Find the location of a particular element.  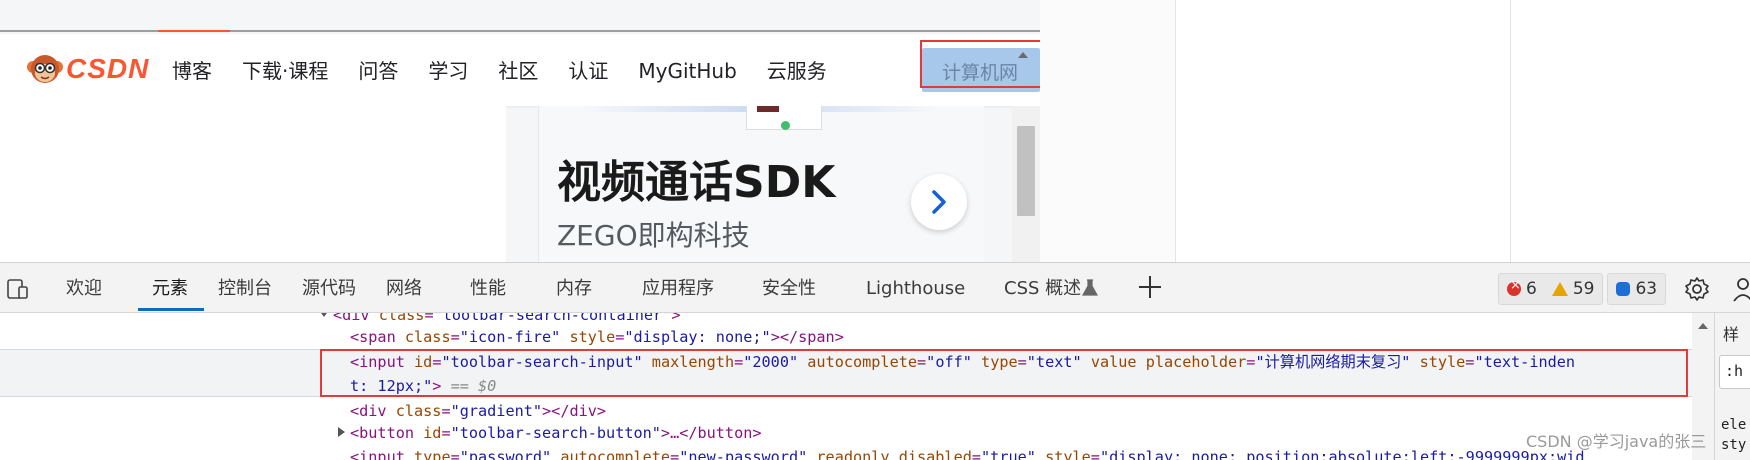

collapse-arrow-icon is located at coordinates (341, 432).